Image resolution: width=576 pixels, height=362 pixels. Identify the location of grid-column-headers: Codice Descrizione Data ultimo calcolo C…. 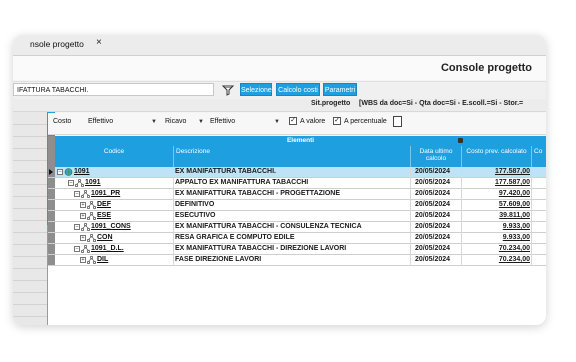
(300, 156).